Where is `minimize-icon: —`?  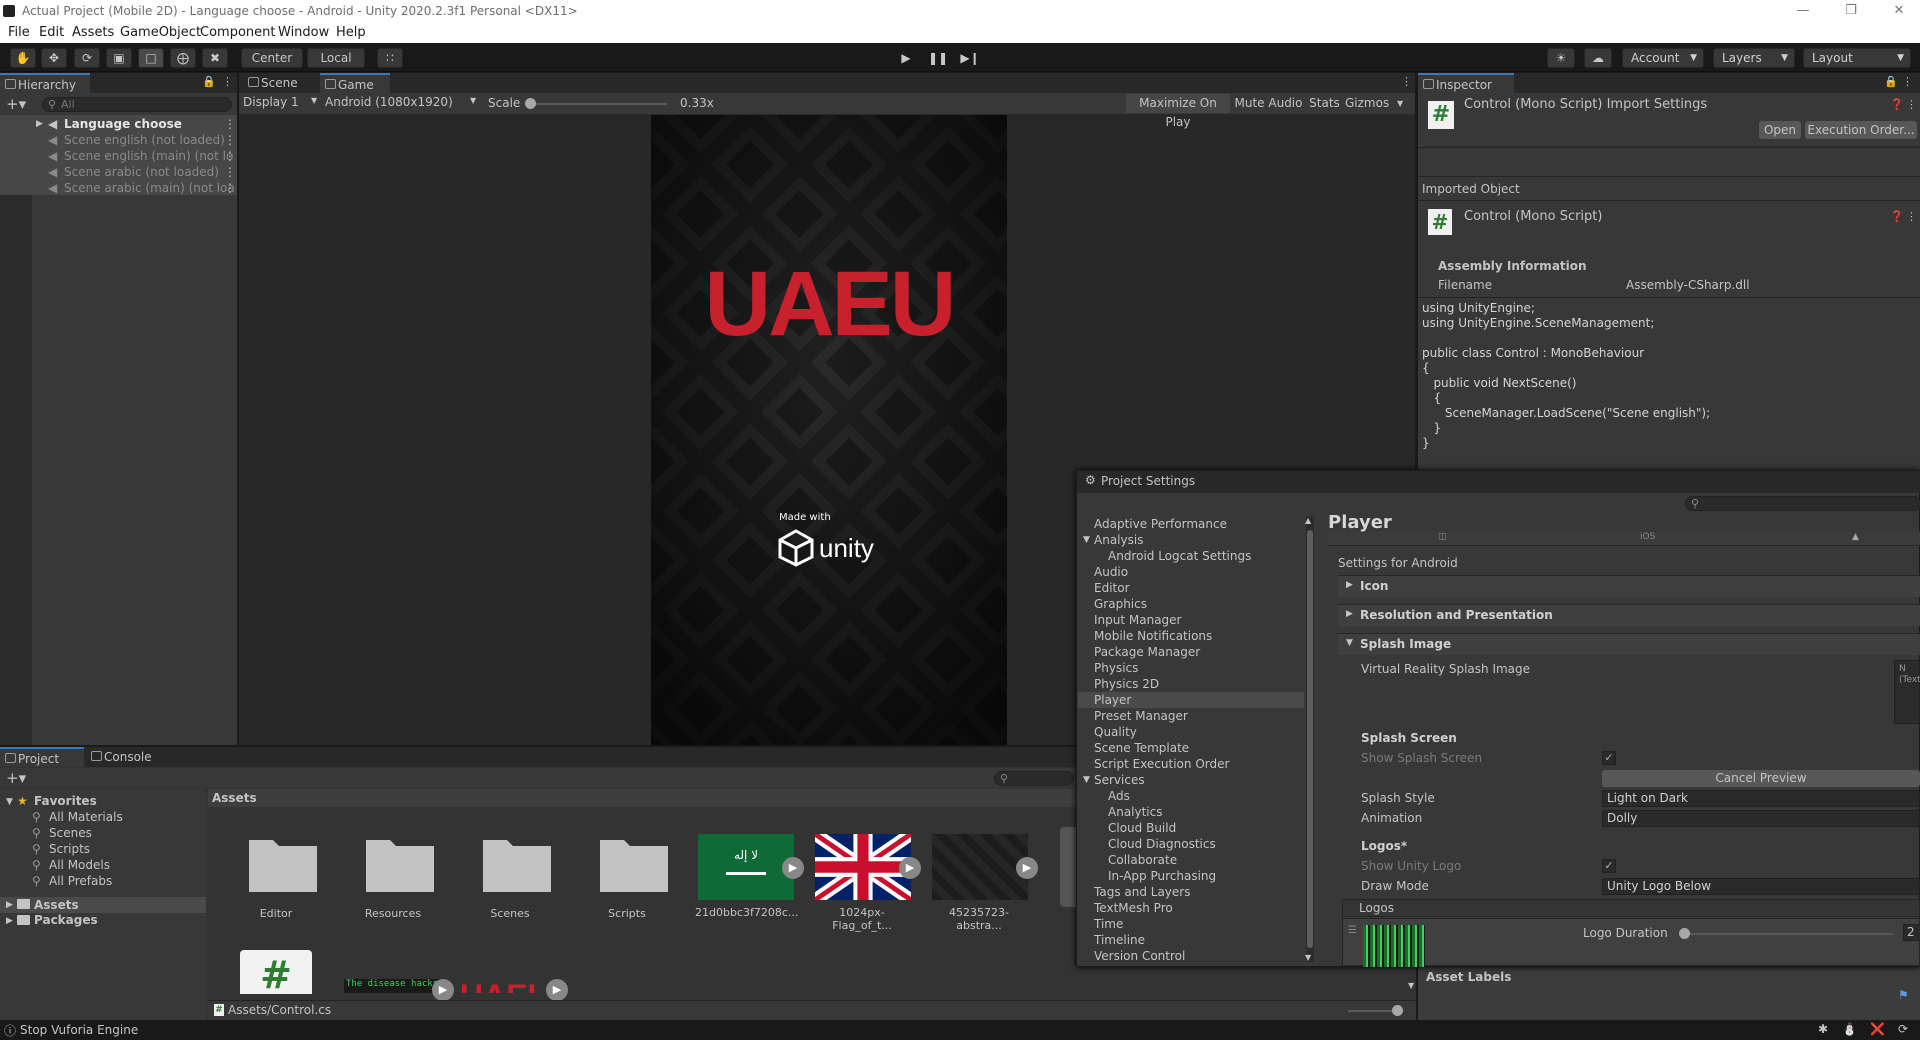 minimize-icon: — is located at coordinates (1803, 11).